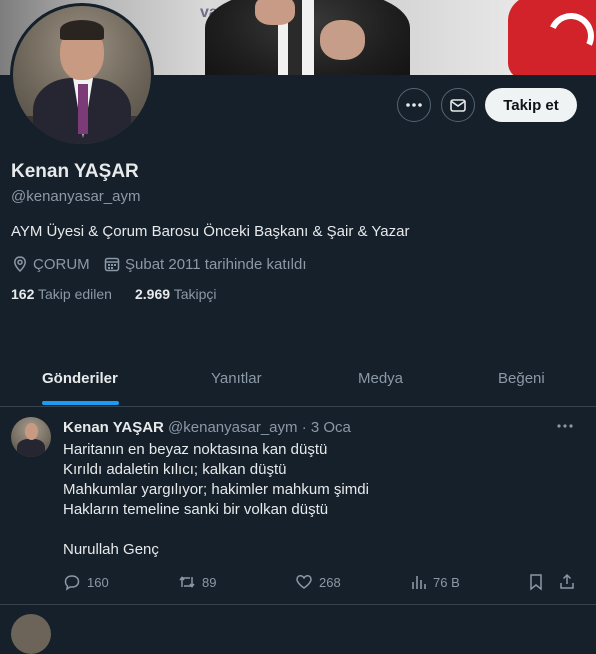 This screenshot has width=596, height=654. What do you see at coordinates (80, 403) in the screenshot?
I see `active-tab-indicator` at bounding box center [80, 403].